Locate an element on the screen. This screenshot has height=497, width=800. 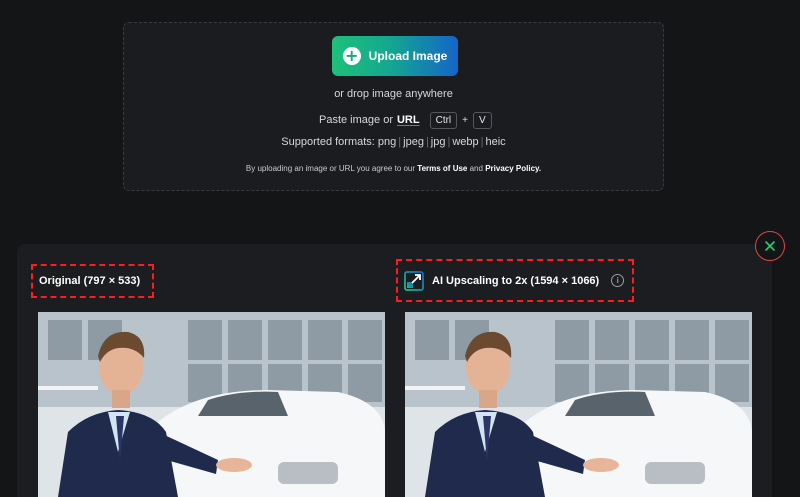
plus-circle-icon: + is located at coordinates (351, 56).